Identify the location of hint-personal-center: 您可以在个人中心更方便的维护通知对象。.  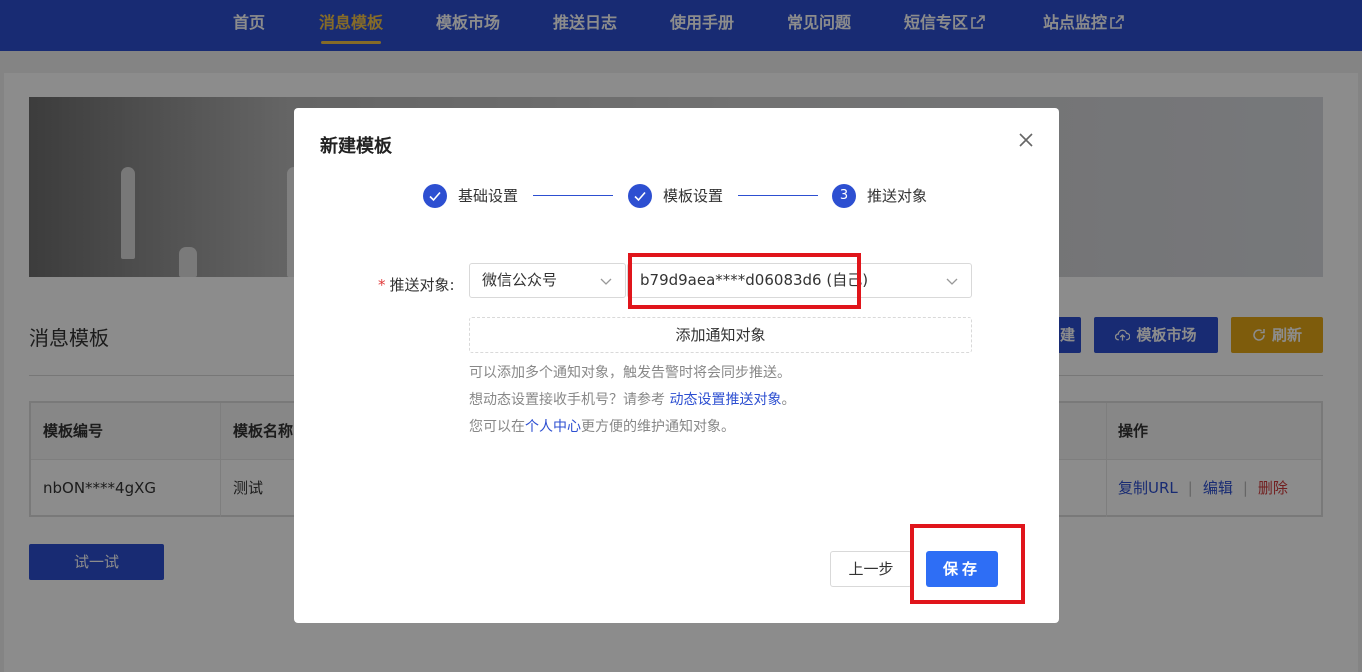
(602, 427).